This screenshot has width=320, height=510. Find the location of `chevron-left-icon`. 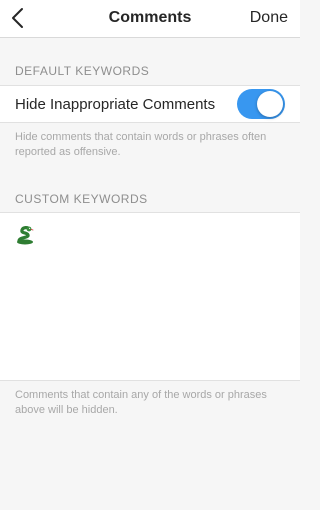

chevron-left-icon is located at coordinates (17, 18).